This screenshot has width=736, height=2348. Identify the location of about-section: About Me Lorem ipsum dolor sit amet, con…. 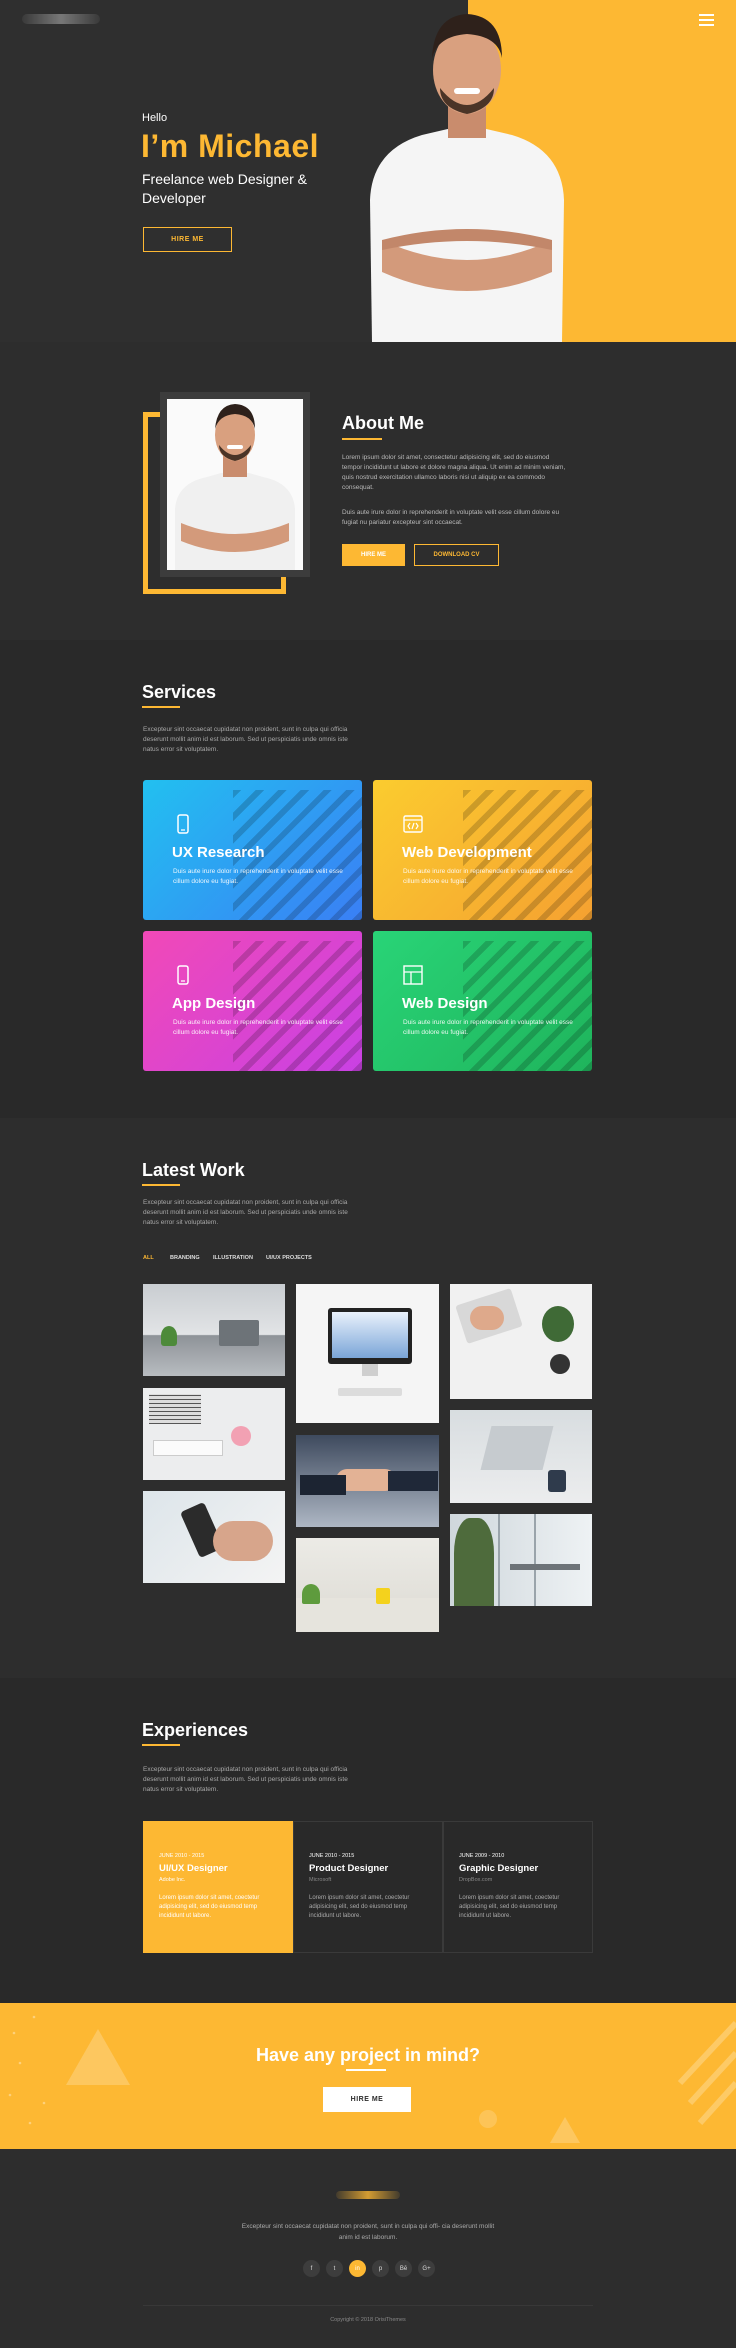
(368, 491).